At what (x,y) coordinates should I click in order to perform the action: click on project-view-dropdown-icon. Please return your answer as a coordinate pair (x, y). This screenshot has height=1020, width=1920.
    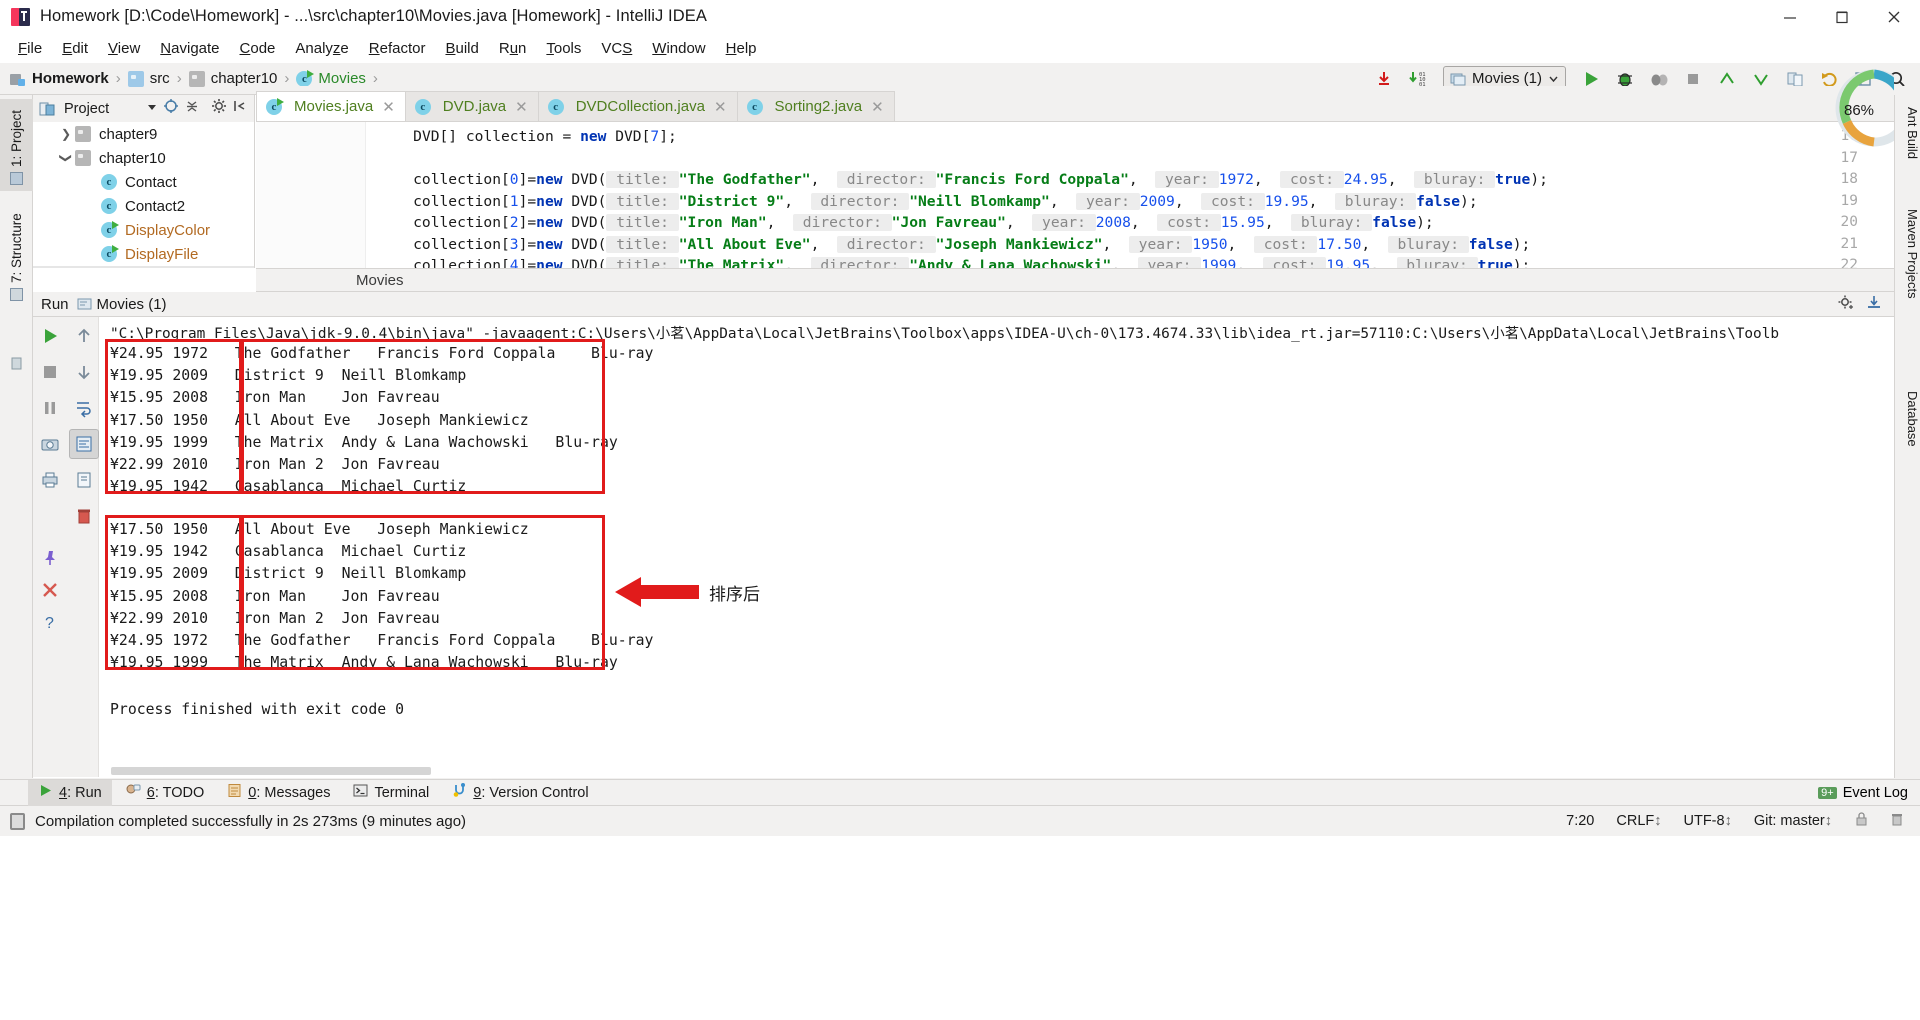
    Looking at the image, I should click on (152, 109).